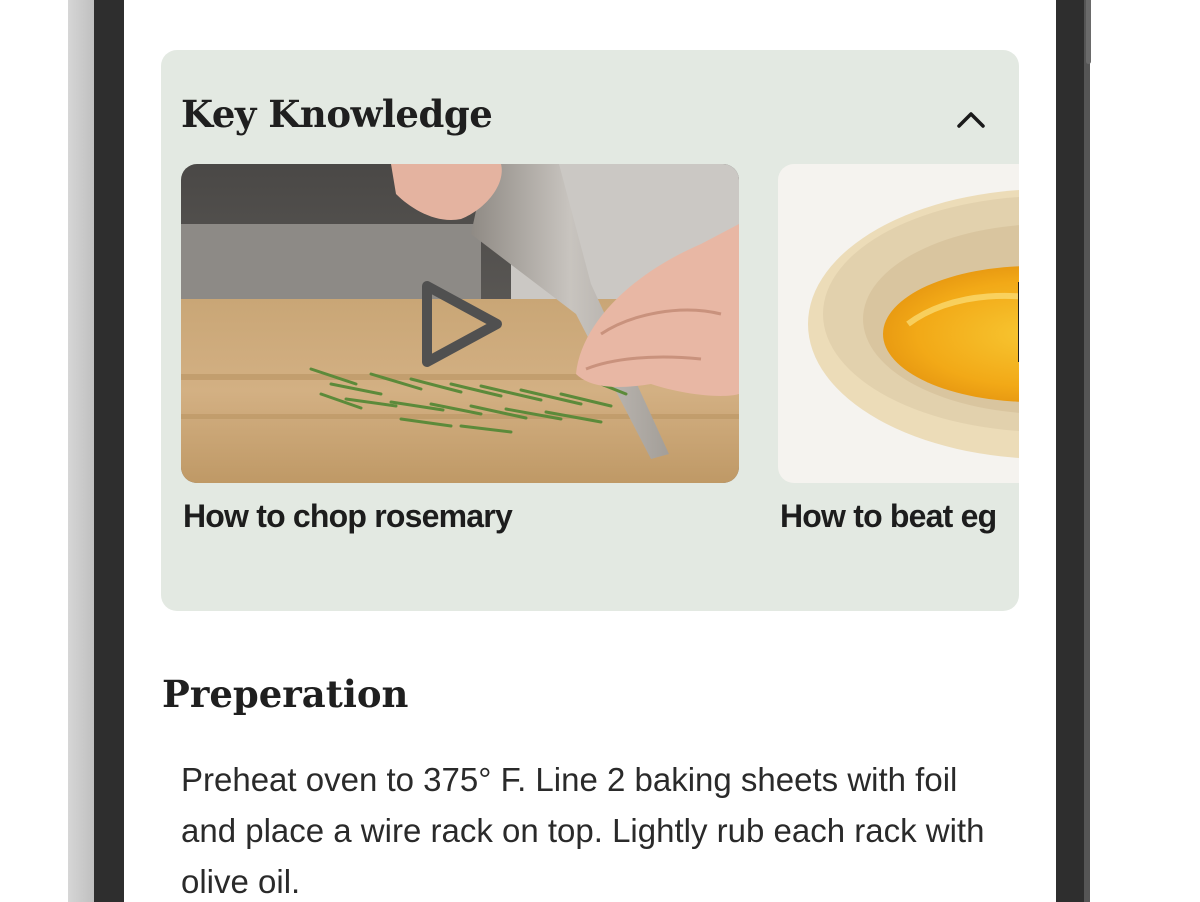 This screenshot has height=902, width=1200. Describe the element at coordinates (109, 451) in the screenshot. I see `phone-frame-left` at that location.